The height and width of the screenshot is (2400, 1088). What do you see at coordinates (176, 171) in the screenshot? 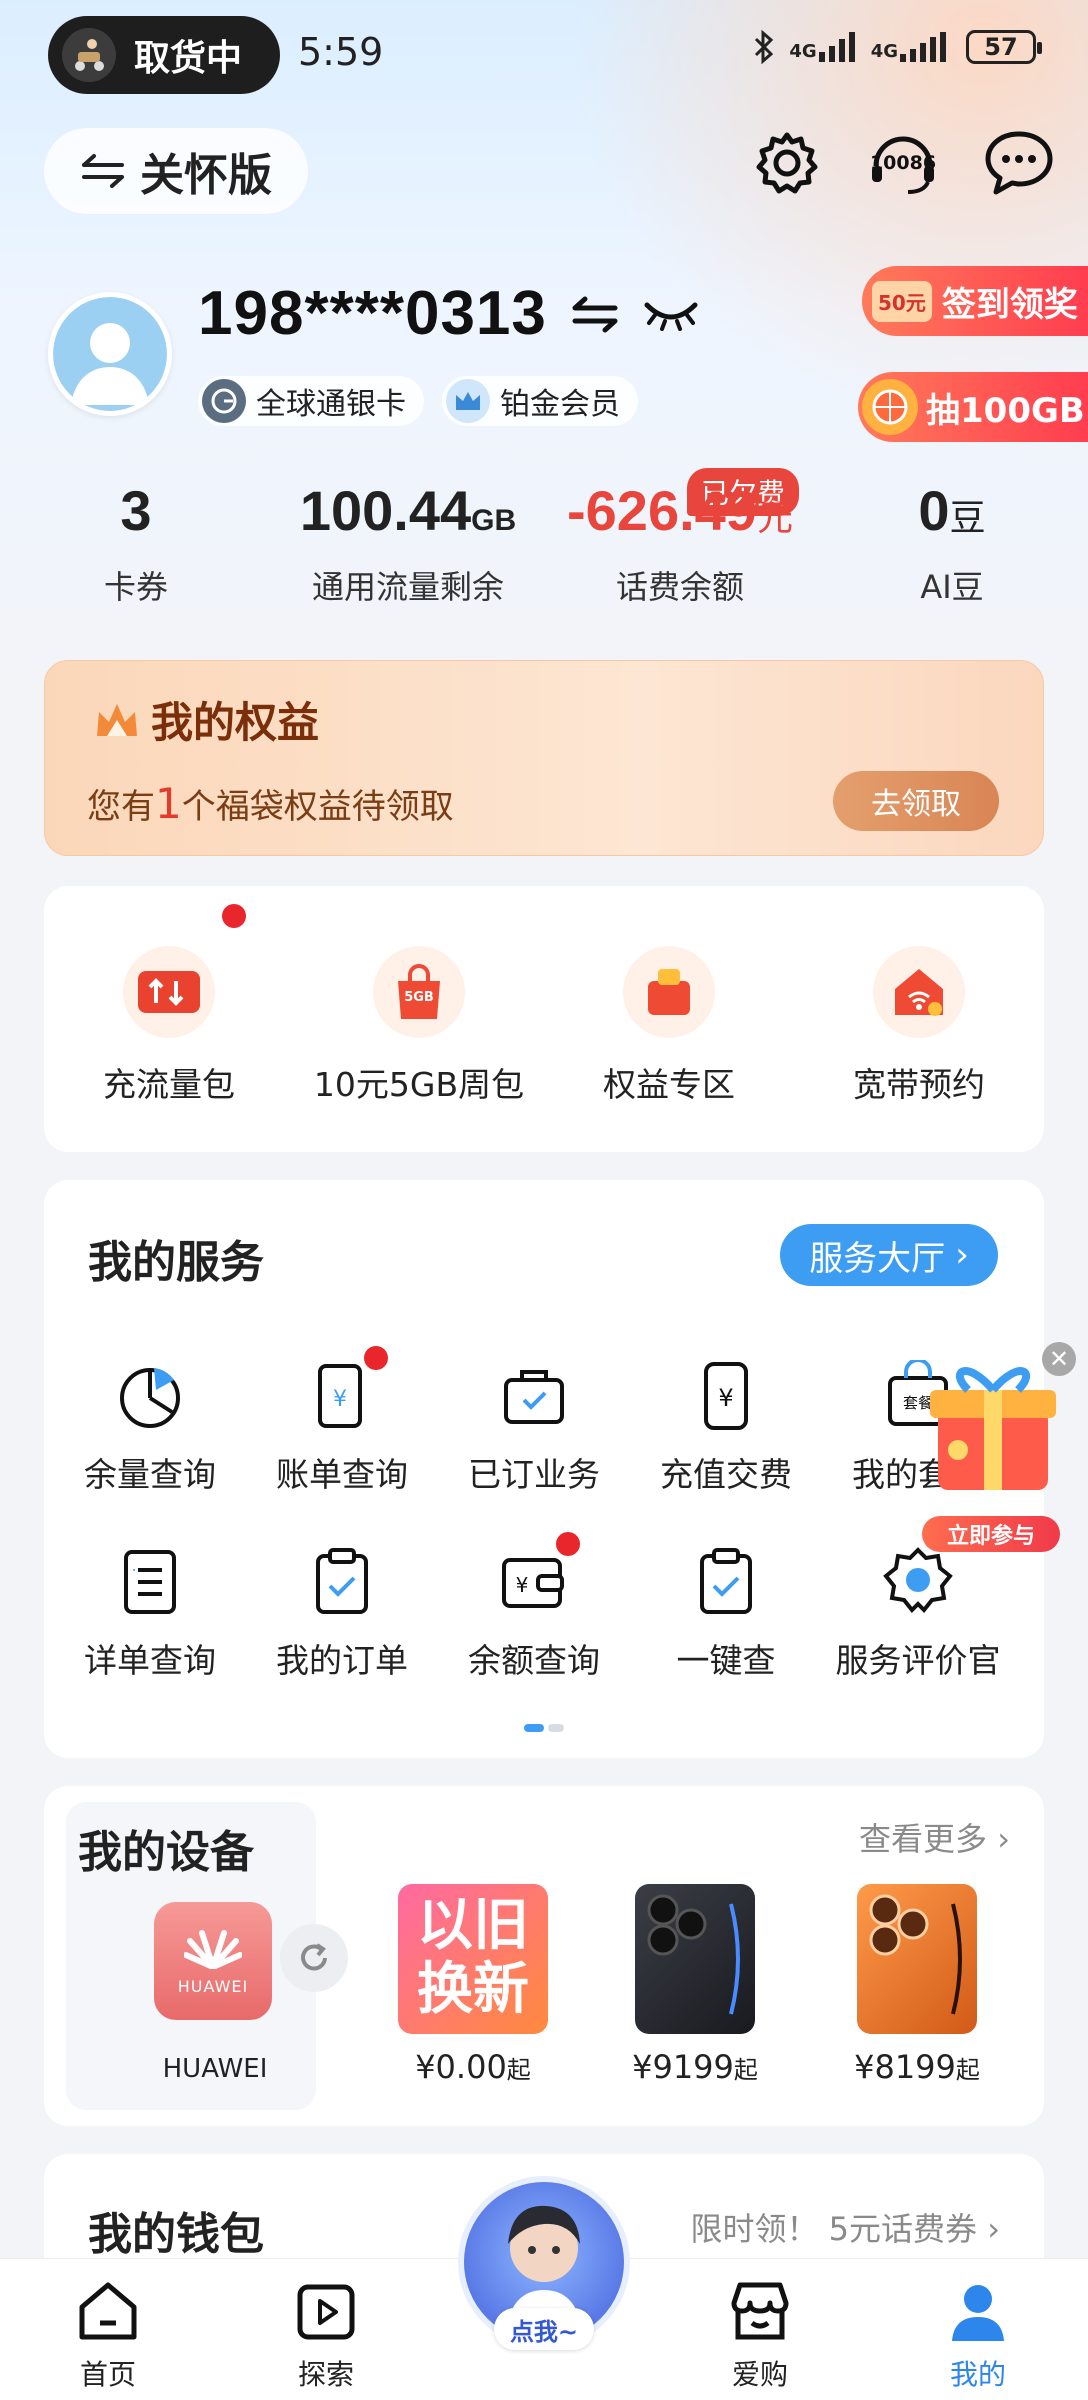
I see `care-mode-button: 关怀版` at bounding box center [176, 171].